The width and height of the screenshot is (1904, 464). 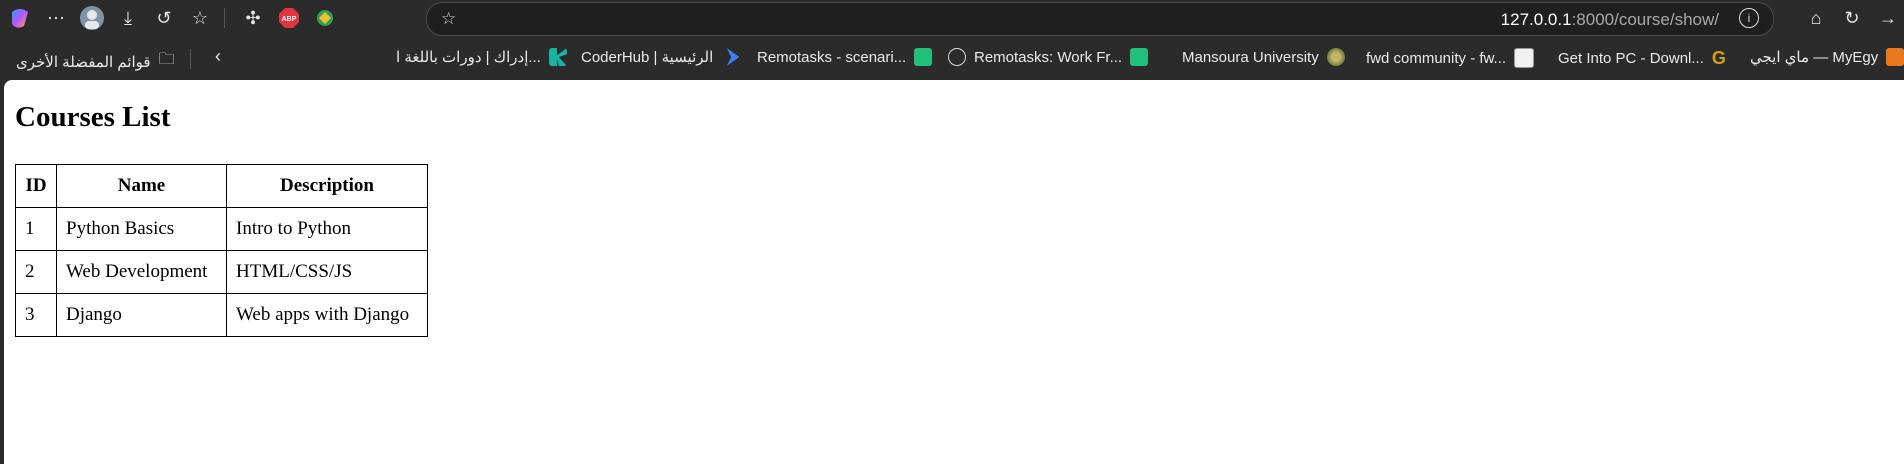 I want to click on fwd-icon, so click(x=1524, y=58).